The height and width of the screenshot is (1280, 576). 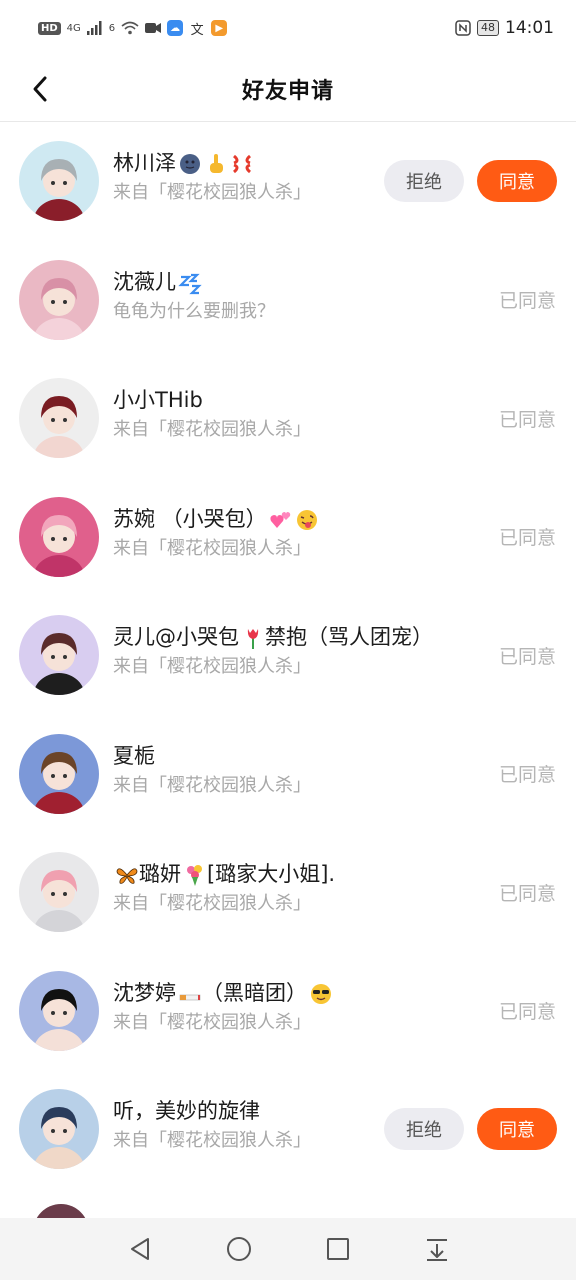 What do you see at coordinates (127, 876) in the screenshot?
I see `butterfly-emoji` at bounding box center [127, 876].